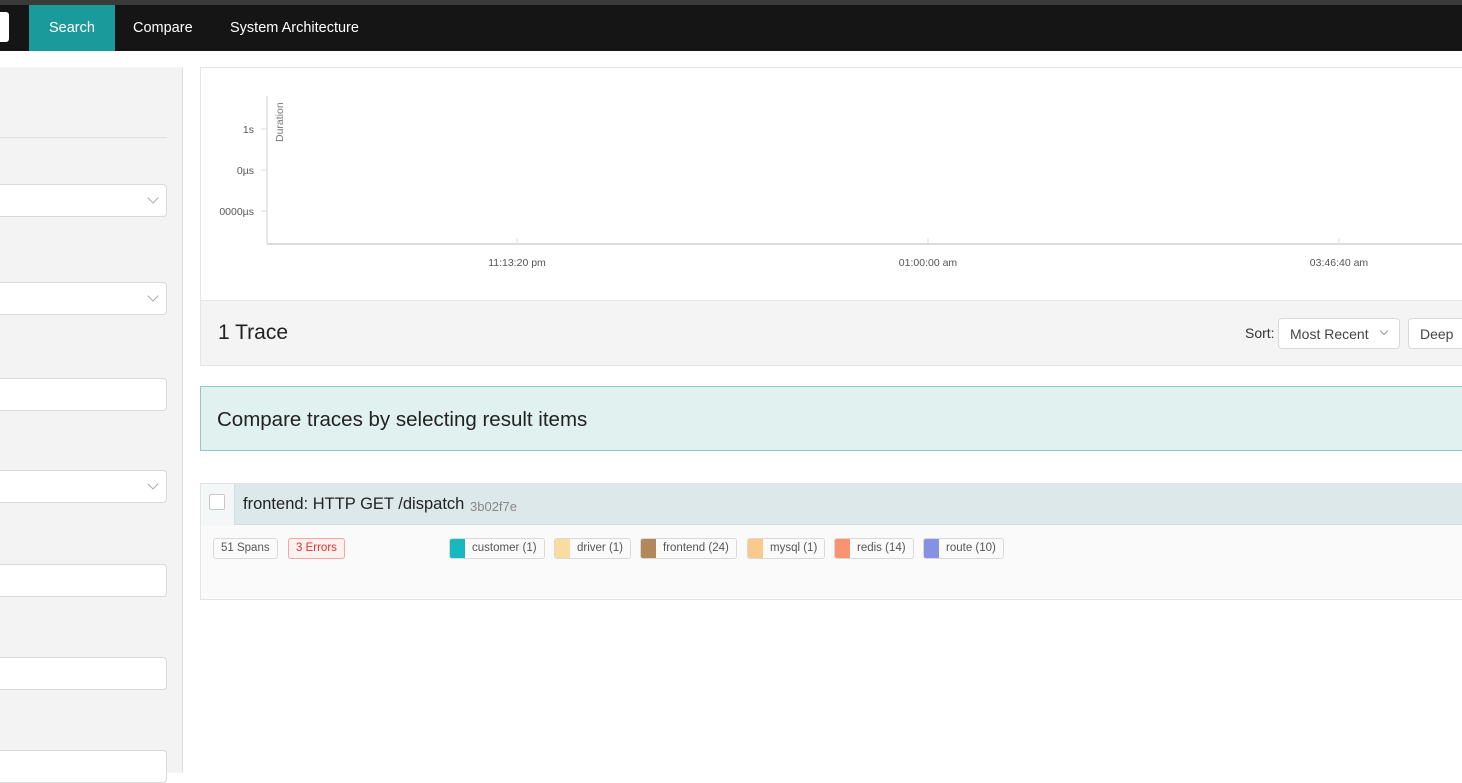  What do you see at coordinates (91, 425) in the screenshot?
I see `search-form-panel` at bounding box center [91, 425].